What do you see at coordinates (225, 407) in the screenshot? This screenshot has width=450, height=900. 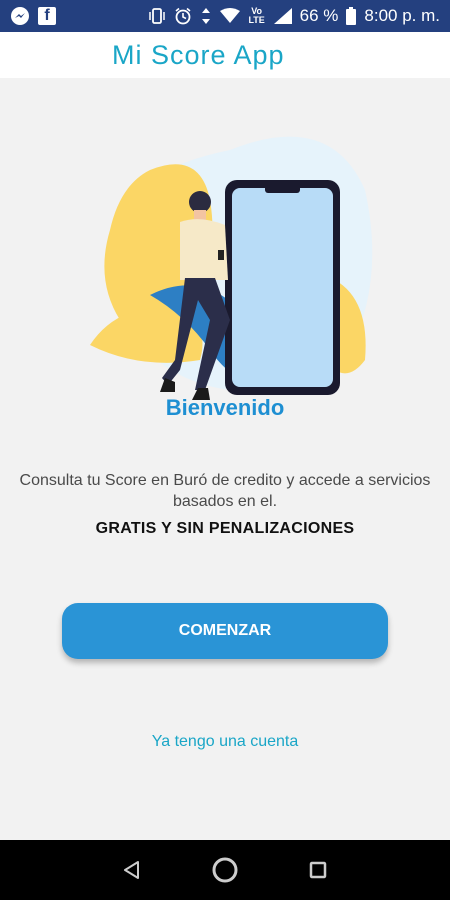 I see `welcome-heading: Bienvenido` at bounding box center [225, 407].